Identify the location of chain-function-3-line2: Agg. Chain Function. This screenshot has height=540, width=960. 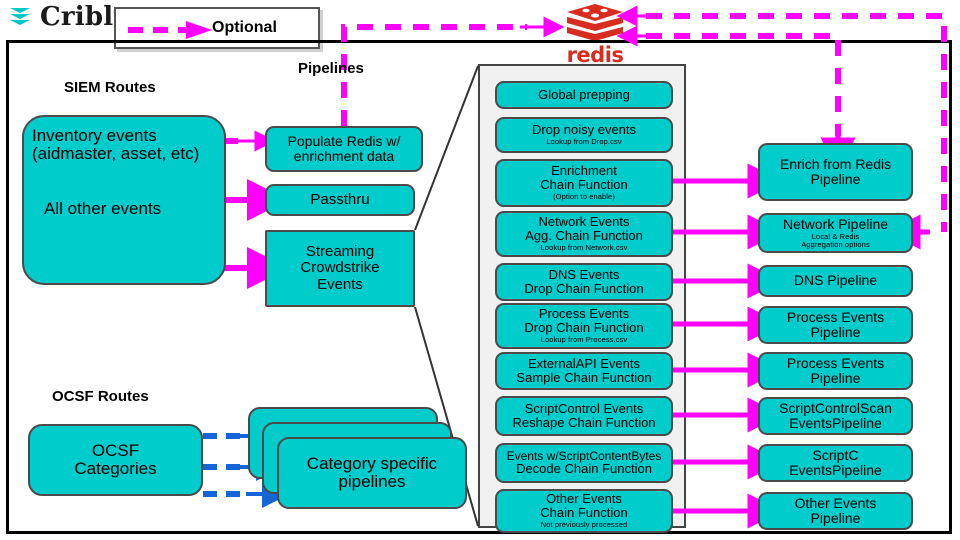
(584, 236).